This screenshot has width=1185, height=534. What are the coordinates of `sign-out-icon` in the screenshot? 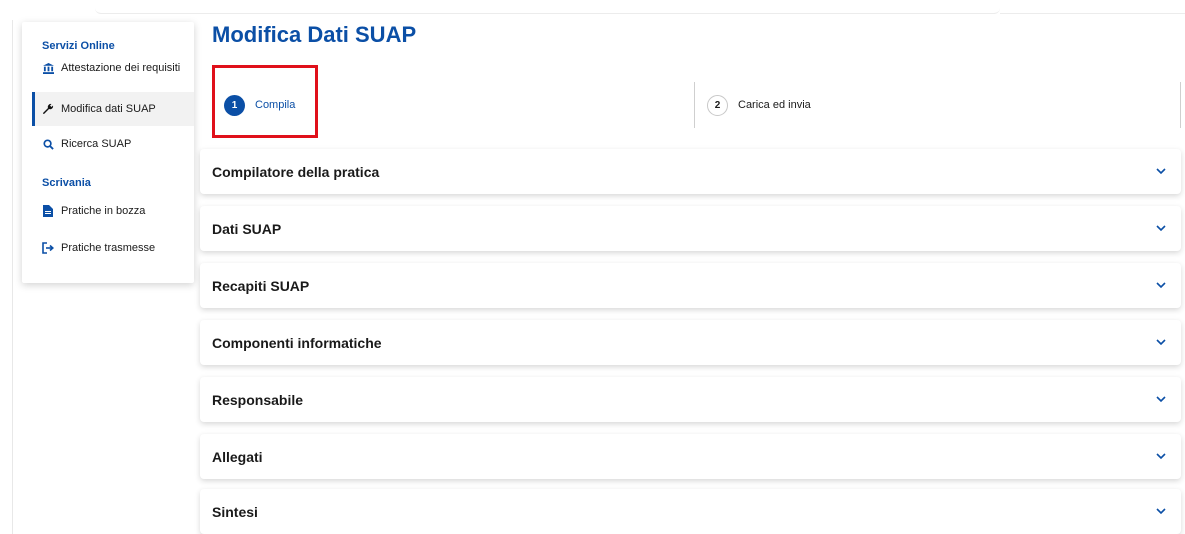 It's located at (48, 248).